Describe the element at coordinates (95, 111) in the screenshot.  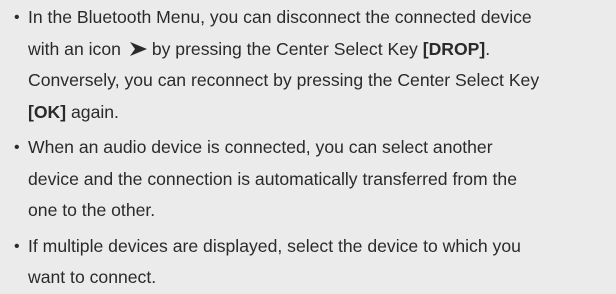
I see `note-text: again.` at that location.